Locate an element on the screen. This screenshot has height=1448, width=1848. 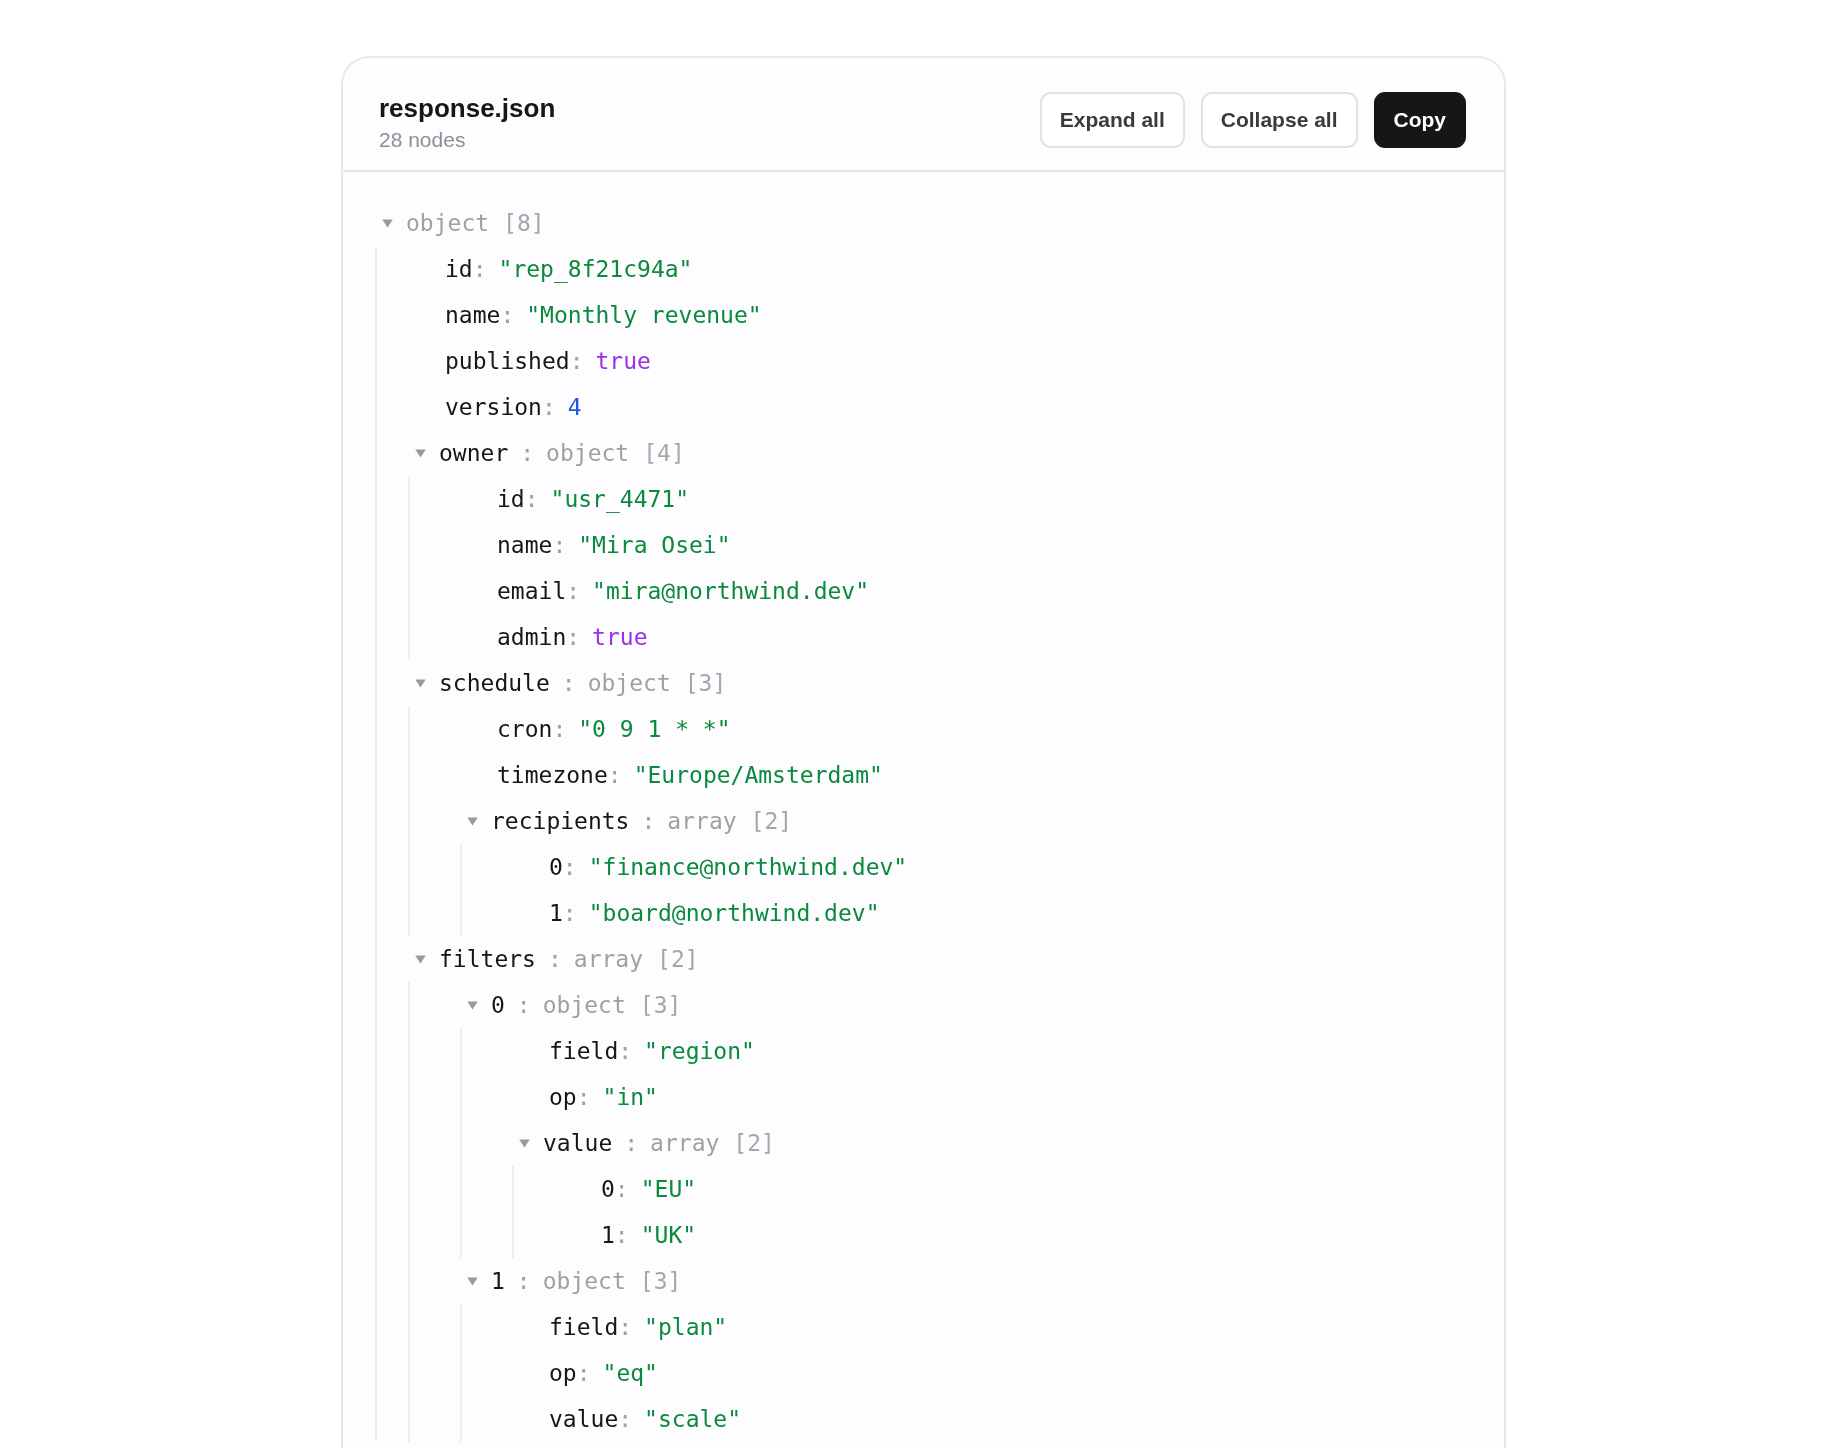
property-value: "finance@northwind.dev" is located at coordinates (748, 867).